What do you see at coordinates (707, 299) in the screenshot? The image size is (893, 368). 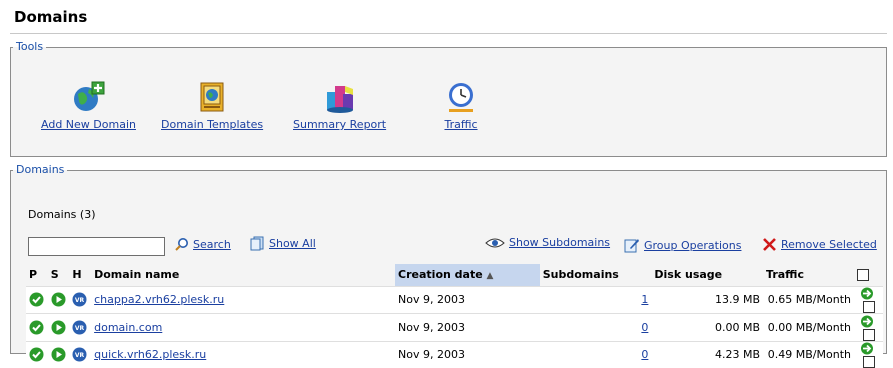 I see `disk-usage-cell: 13.9 MB` at bounding box center [707, 299].